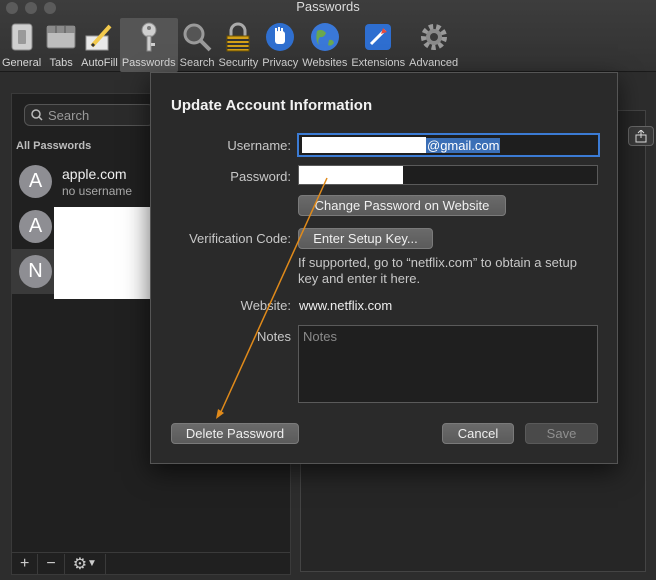  What do you see at coordinates (260, 176) in the screenshot?
I see `password-label: Password:` at bounding box center [260, 176].